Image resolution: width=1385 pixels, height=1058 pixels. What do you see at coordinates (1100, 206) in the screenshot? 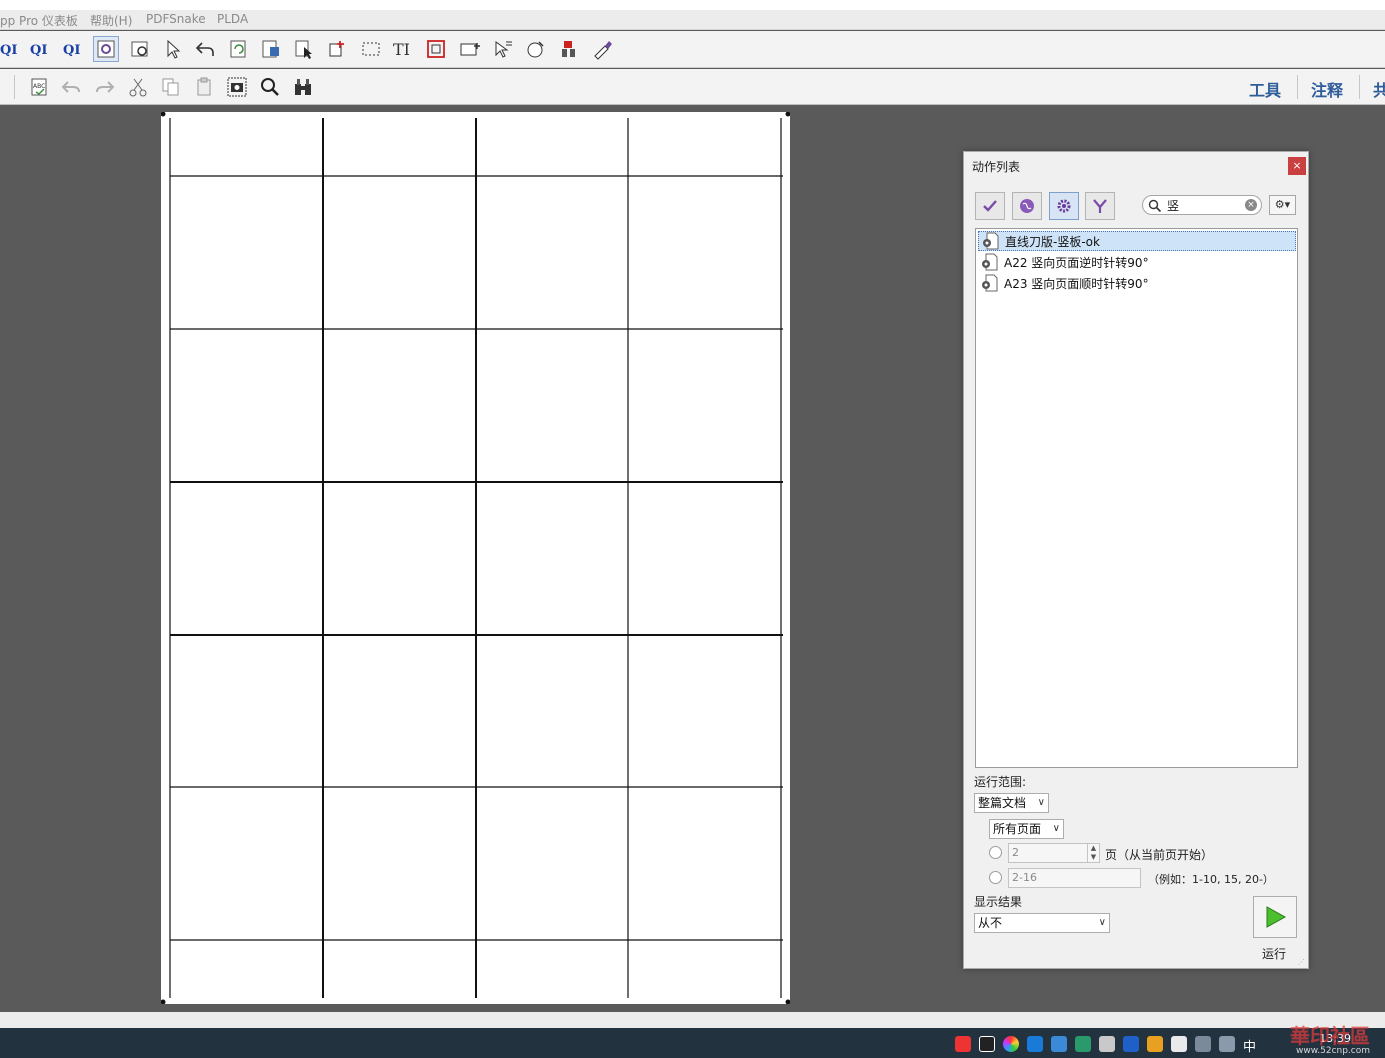
I see `filter-actions-button` at bounding box center [1100, 206].